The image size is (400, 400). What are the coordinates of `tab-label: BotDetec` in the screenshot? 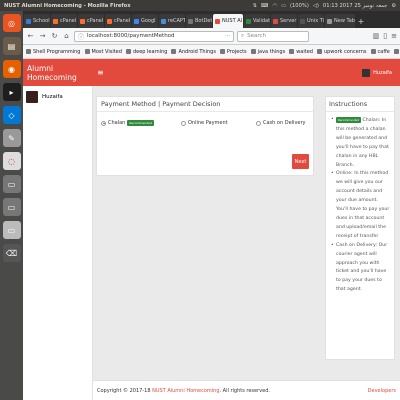 It's located at (203, 21).